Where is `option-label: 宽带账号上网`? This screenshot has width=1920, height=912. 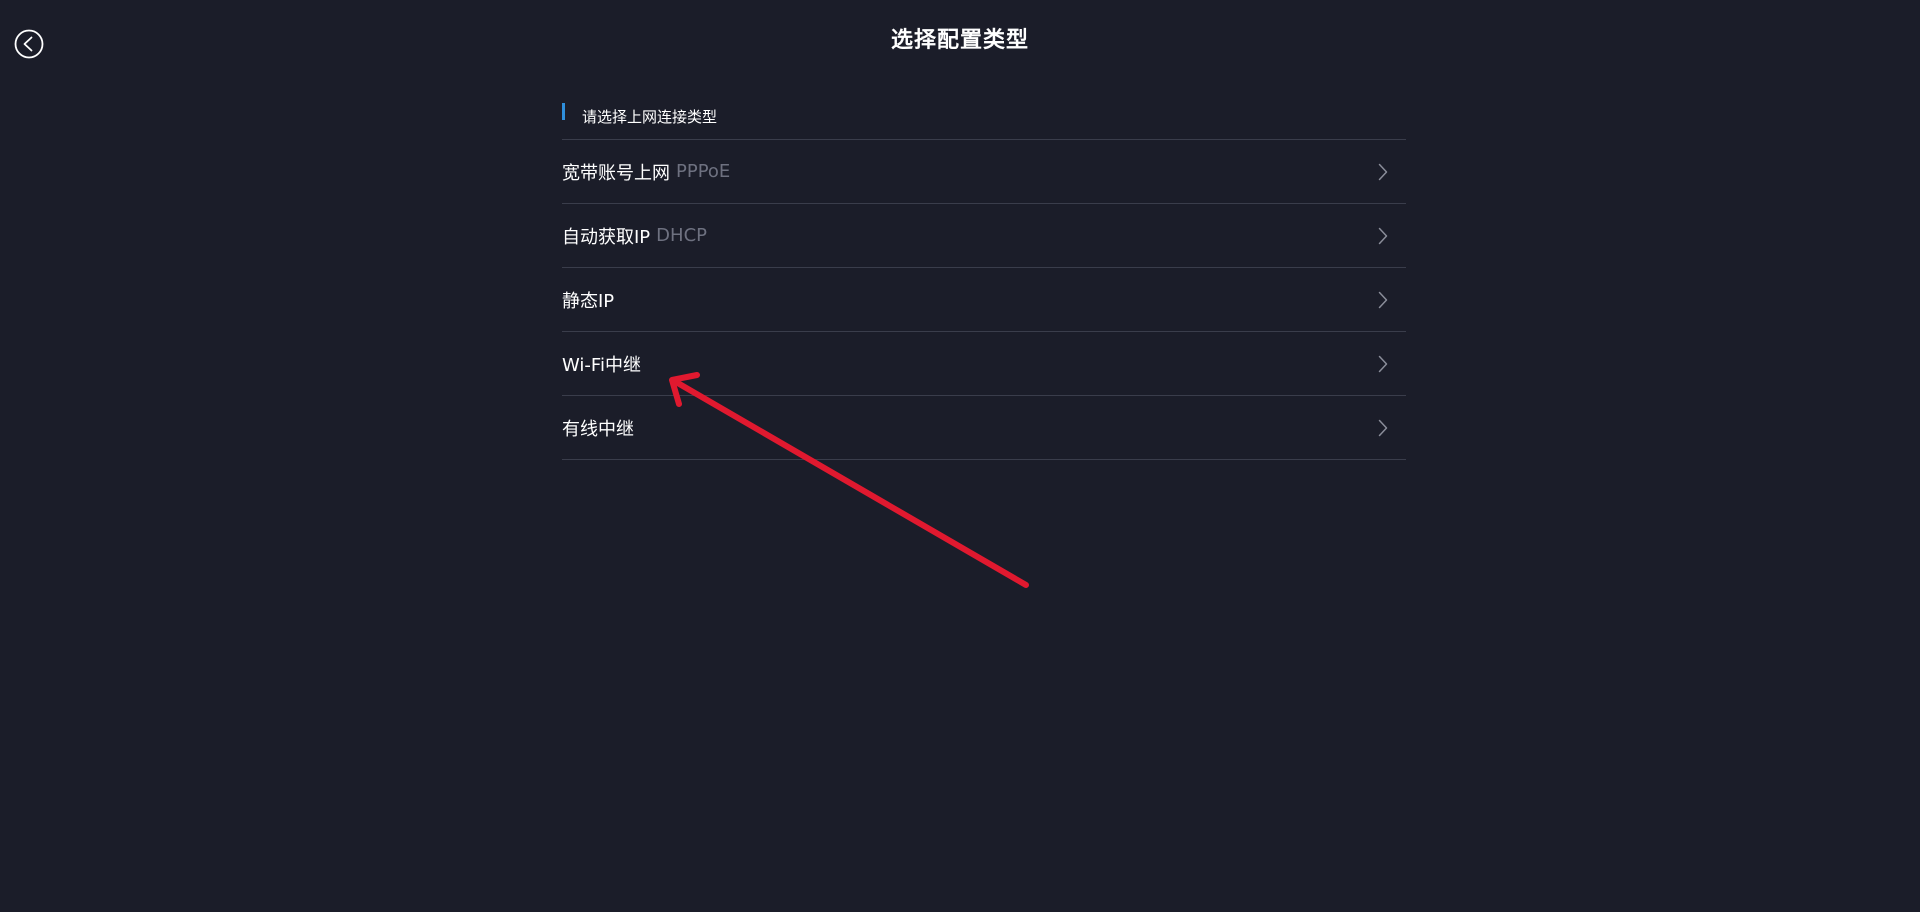
option-label: 宽带账号上网 is located at coordinates (616, 173).